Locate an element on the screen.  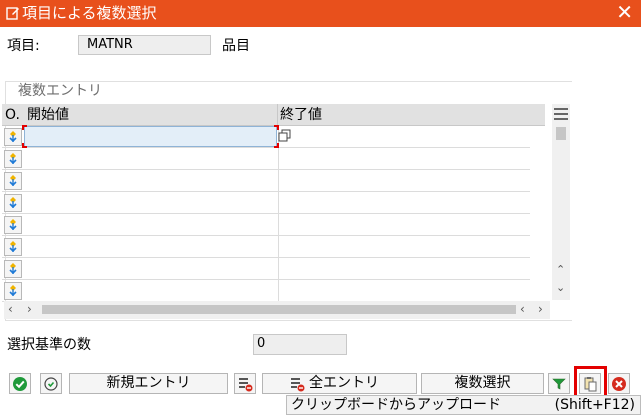
scroll-thumb is located at coordinates (561, 133).